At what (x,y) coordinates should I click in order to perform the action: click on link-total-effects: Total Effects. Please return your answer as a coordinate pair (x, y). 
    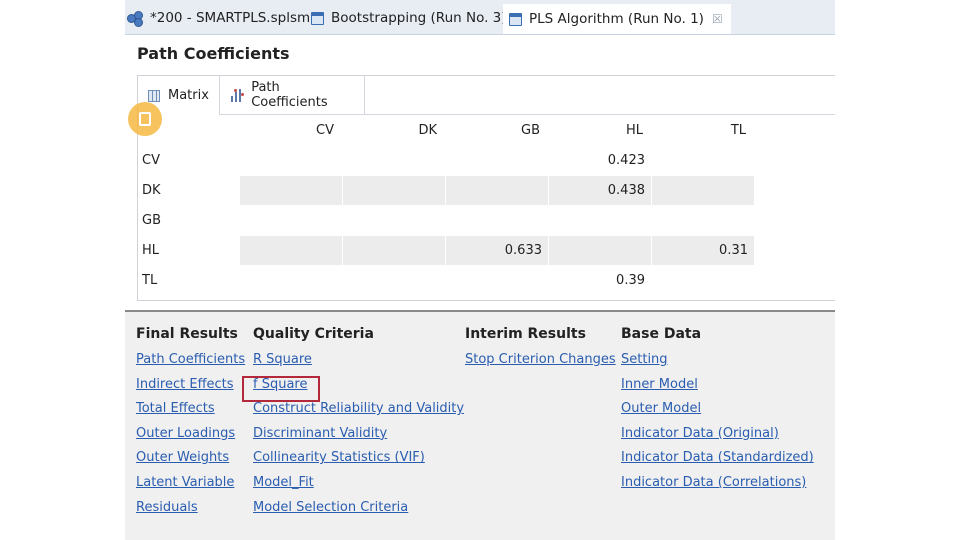
    Looking at the image, I should click on (190, 412).